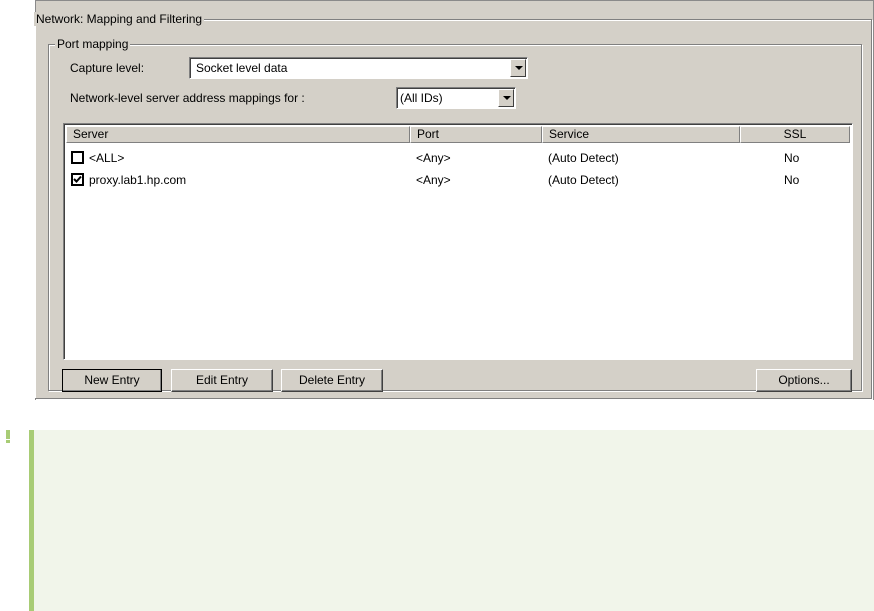 This screenshot has width=874, height=611. I want to click on capture-level-label: Capture level:, so click(107, 68).